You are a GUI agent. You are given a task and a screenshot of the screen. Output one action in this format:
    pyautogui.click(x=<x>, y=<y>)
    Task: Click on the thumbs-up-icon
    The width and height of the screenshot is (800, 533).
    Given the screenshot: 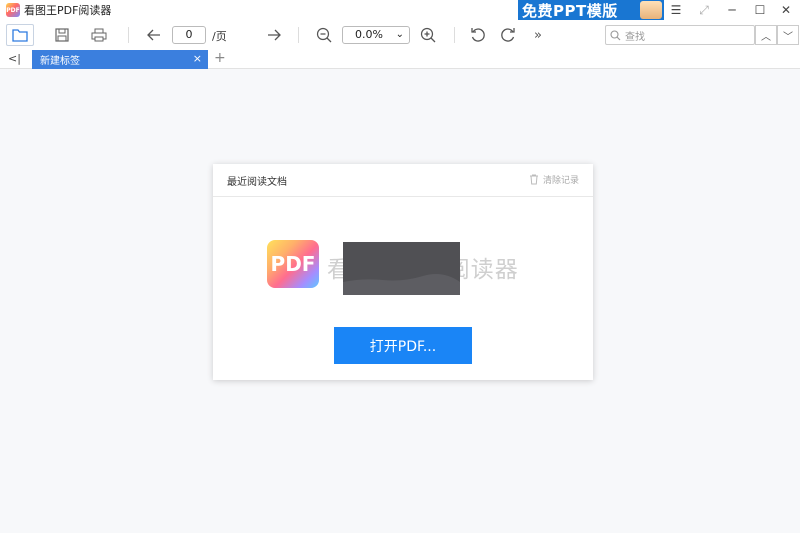 What is the action you would take?
    pyautogui.click(x=651, y=10)
    